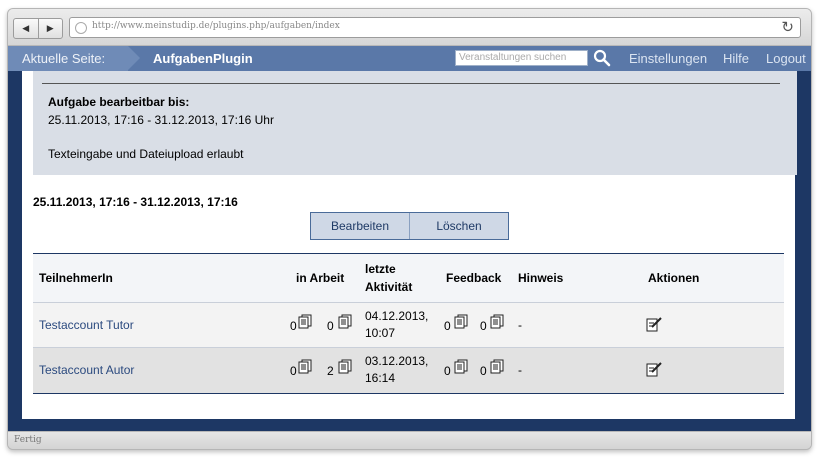  What do you see at coordinates (736, 58) in the screenshot?
I see `help-link: Hilfe` at bounding box center [736, 58].